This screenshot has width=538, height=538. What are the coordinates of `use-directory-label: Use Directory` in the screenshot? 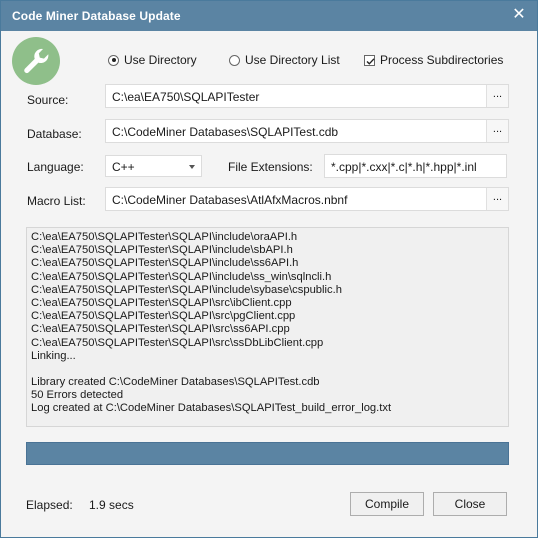 It's located at (160, 60).